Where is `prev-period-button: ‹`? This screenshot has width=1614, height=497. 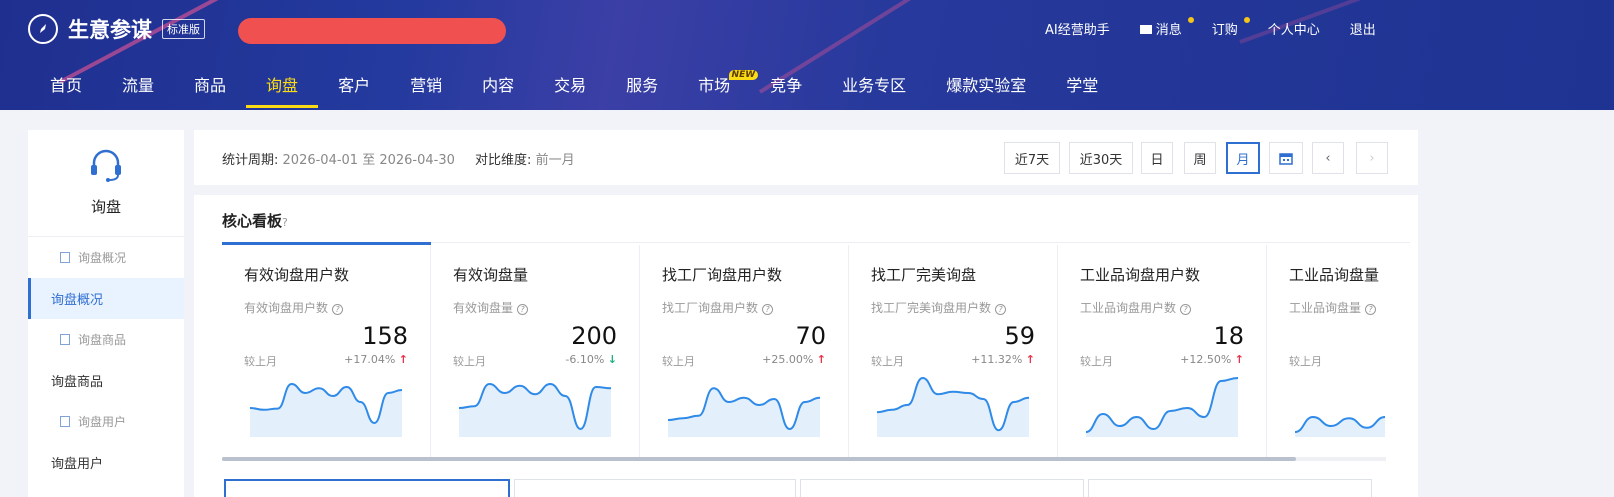
prev-period-button: ‹ is located at coordinates (1328, 158).